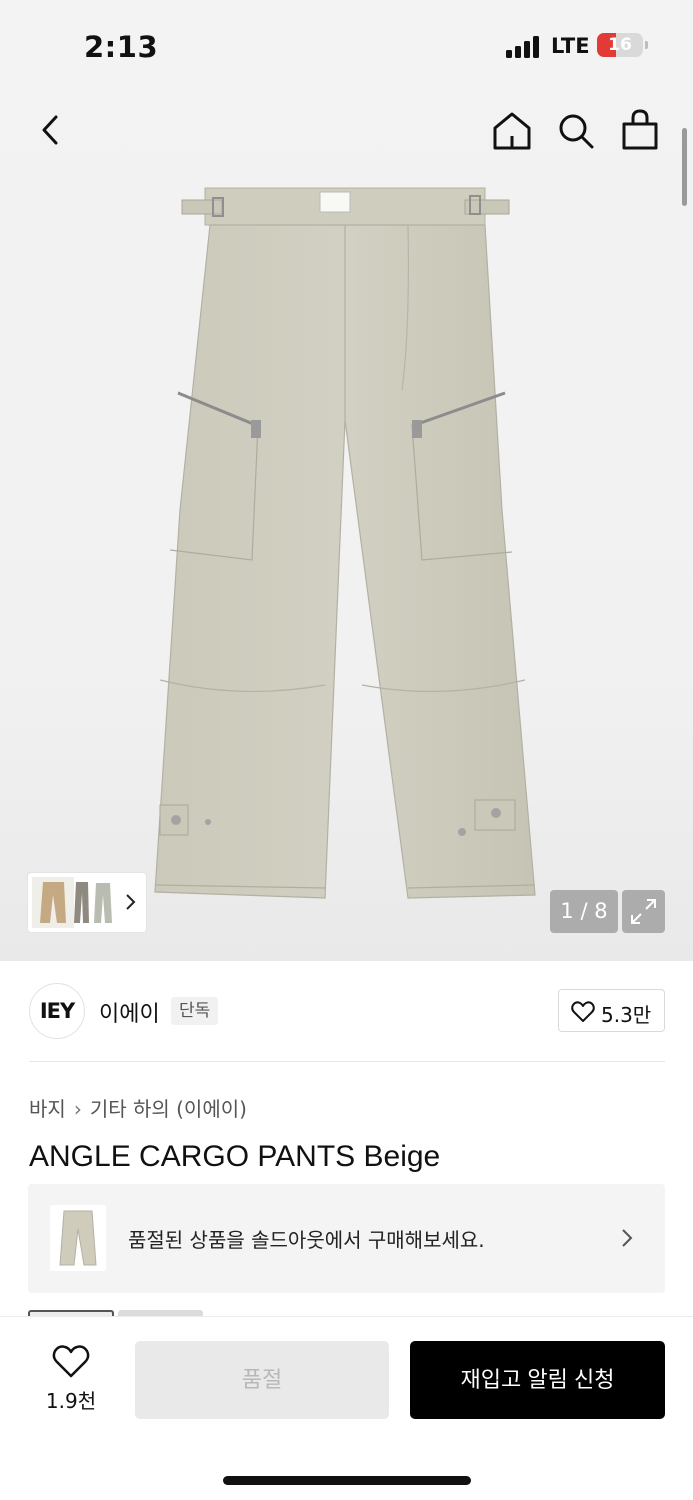 Image resolution: width=693 pixels, height=1500 pixels. I want to click on home-icon, so click(512, 131).